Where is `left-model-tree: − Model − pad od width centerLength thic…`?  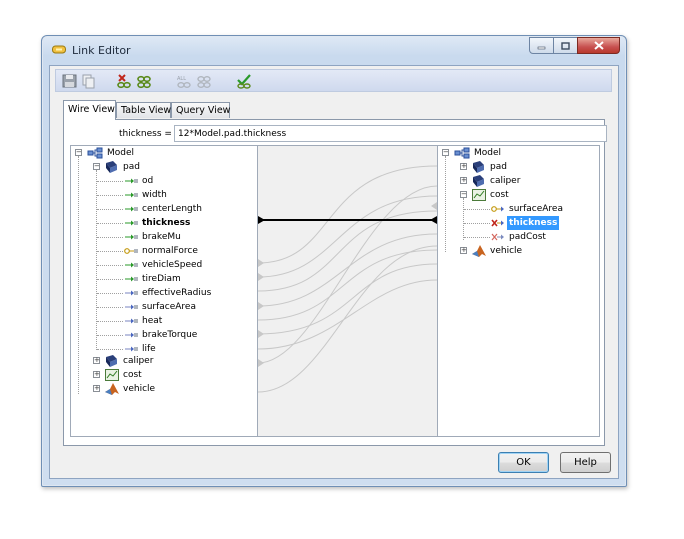
left-model-tree: − Model − pad od width centerLength thic… is located at coordinates (164, 291).